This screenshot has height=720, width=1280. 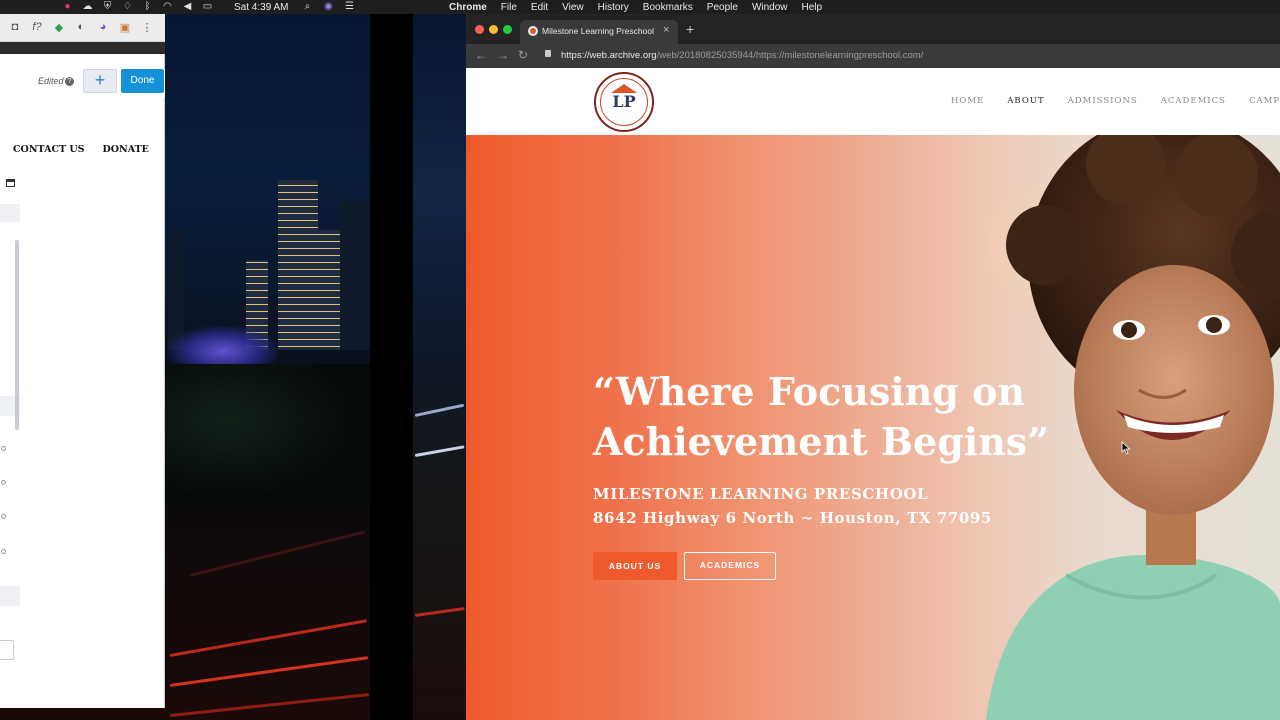 What do you see at coordinates (548, 53) in the screenshot?
I see `lock-icon` at bounding box center [548, 53].